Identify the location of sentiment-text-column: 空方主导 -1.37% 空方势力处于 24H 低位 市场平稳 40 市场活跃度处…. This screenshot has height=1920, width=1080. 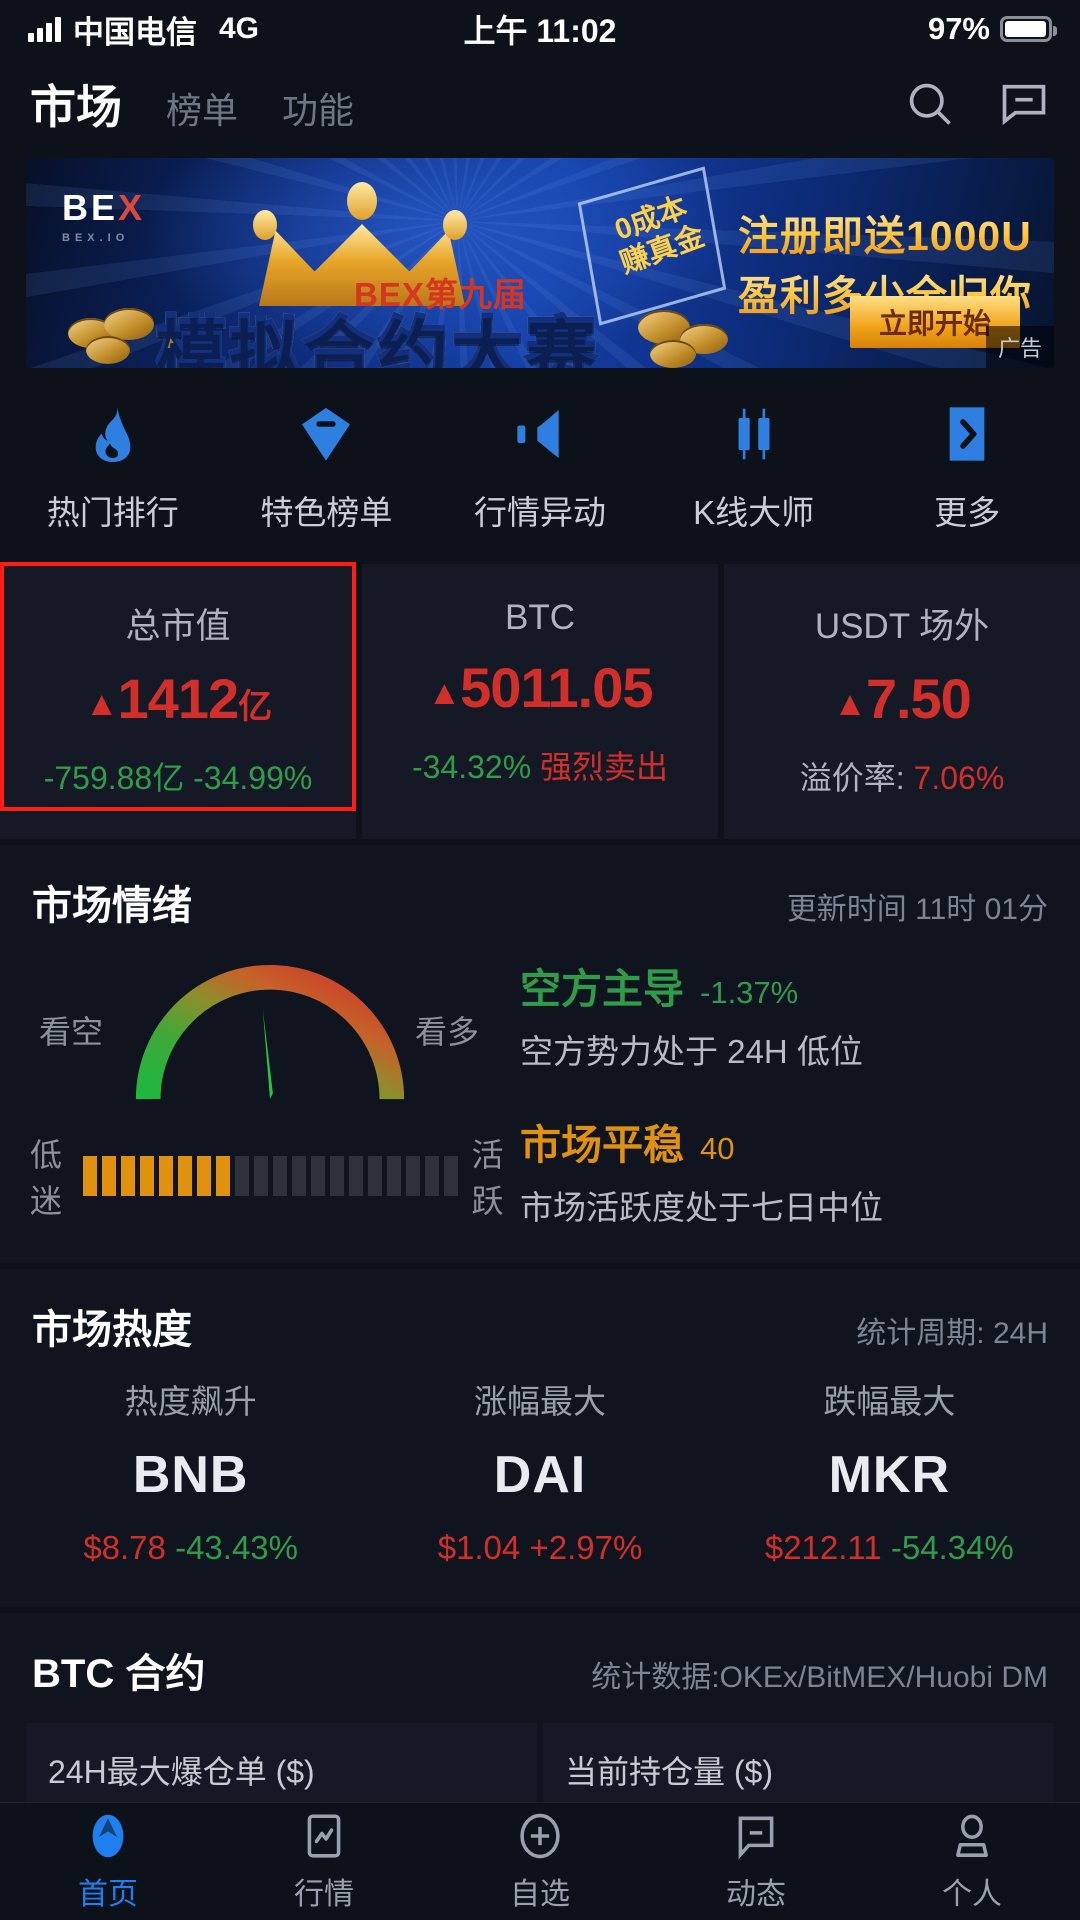
(780, 1088).